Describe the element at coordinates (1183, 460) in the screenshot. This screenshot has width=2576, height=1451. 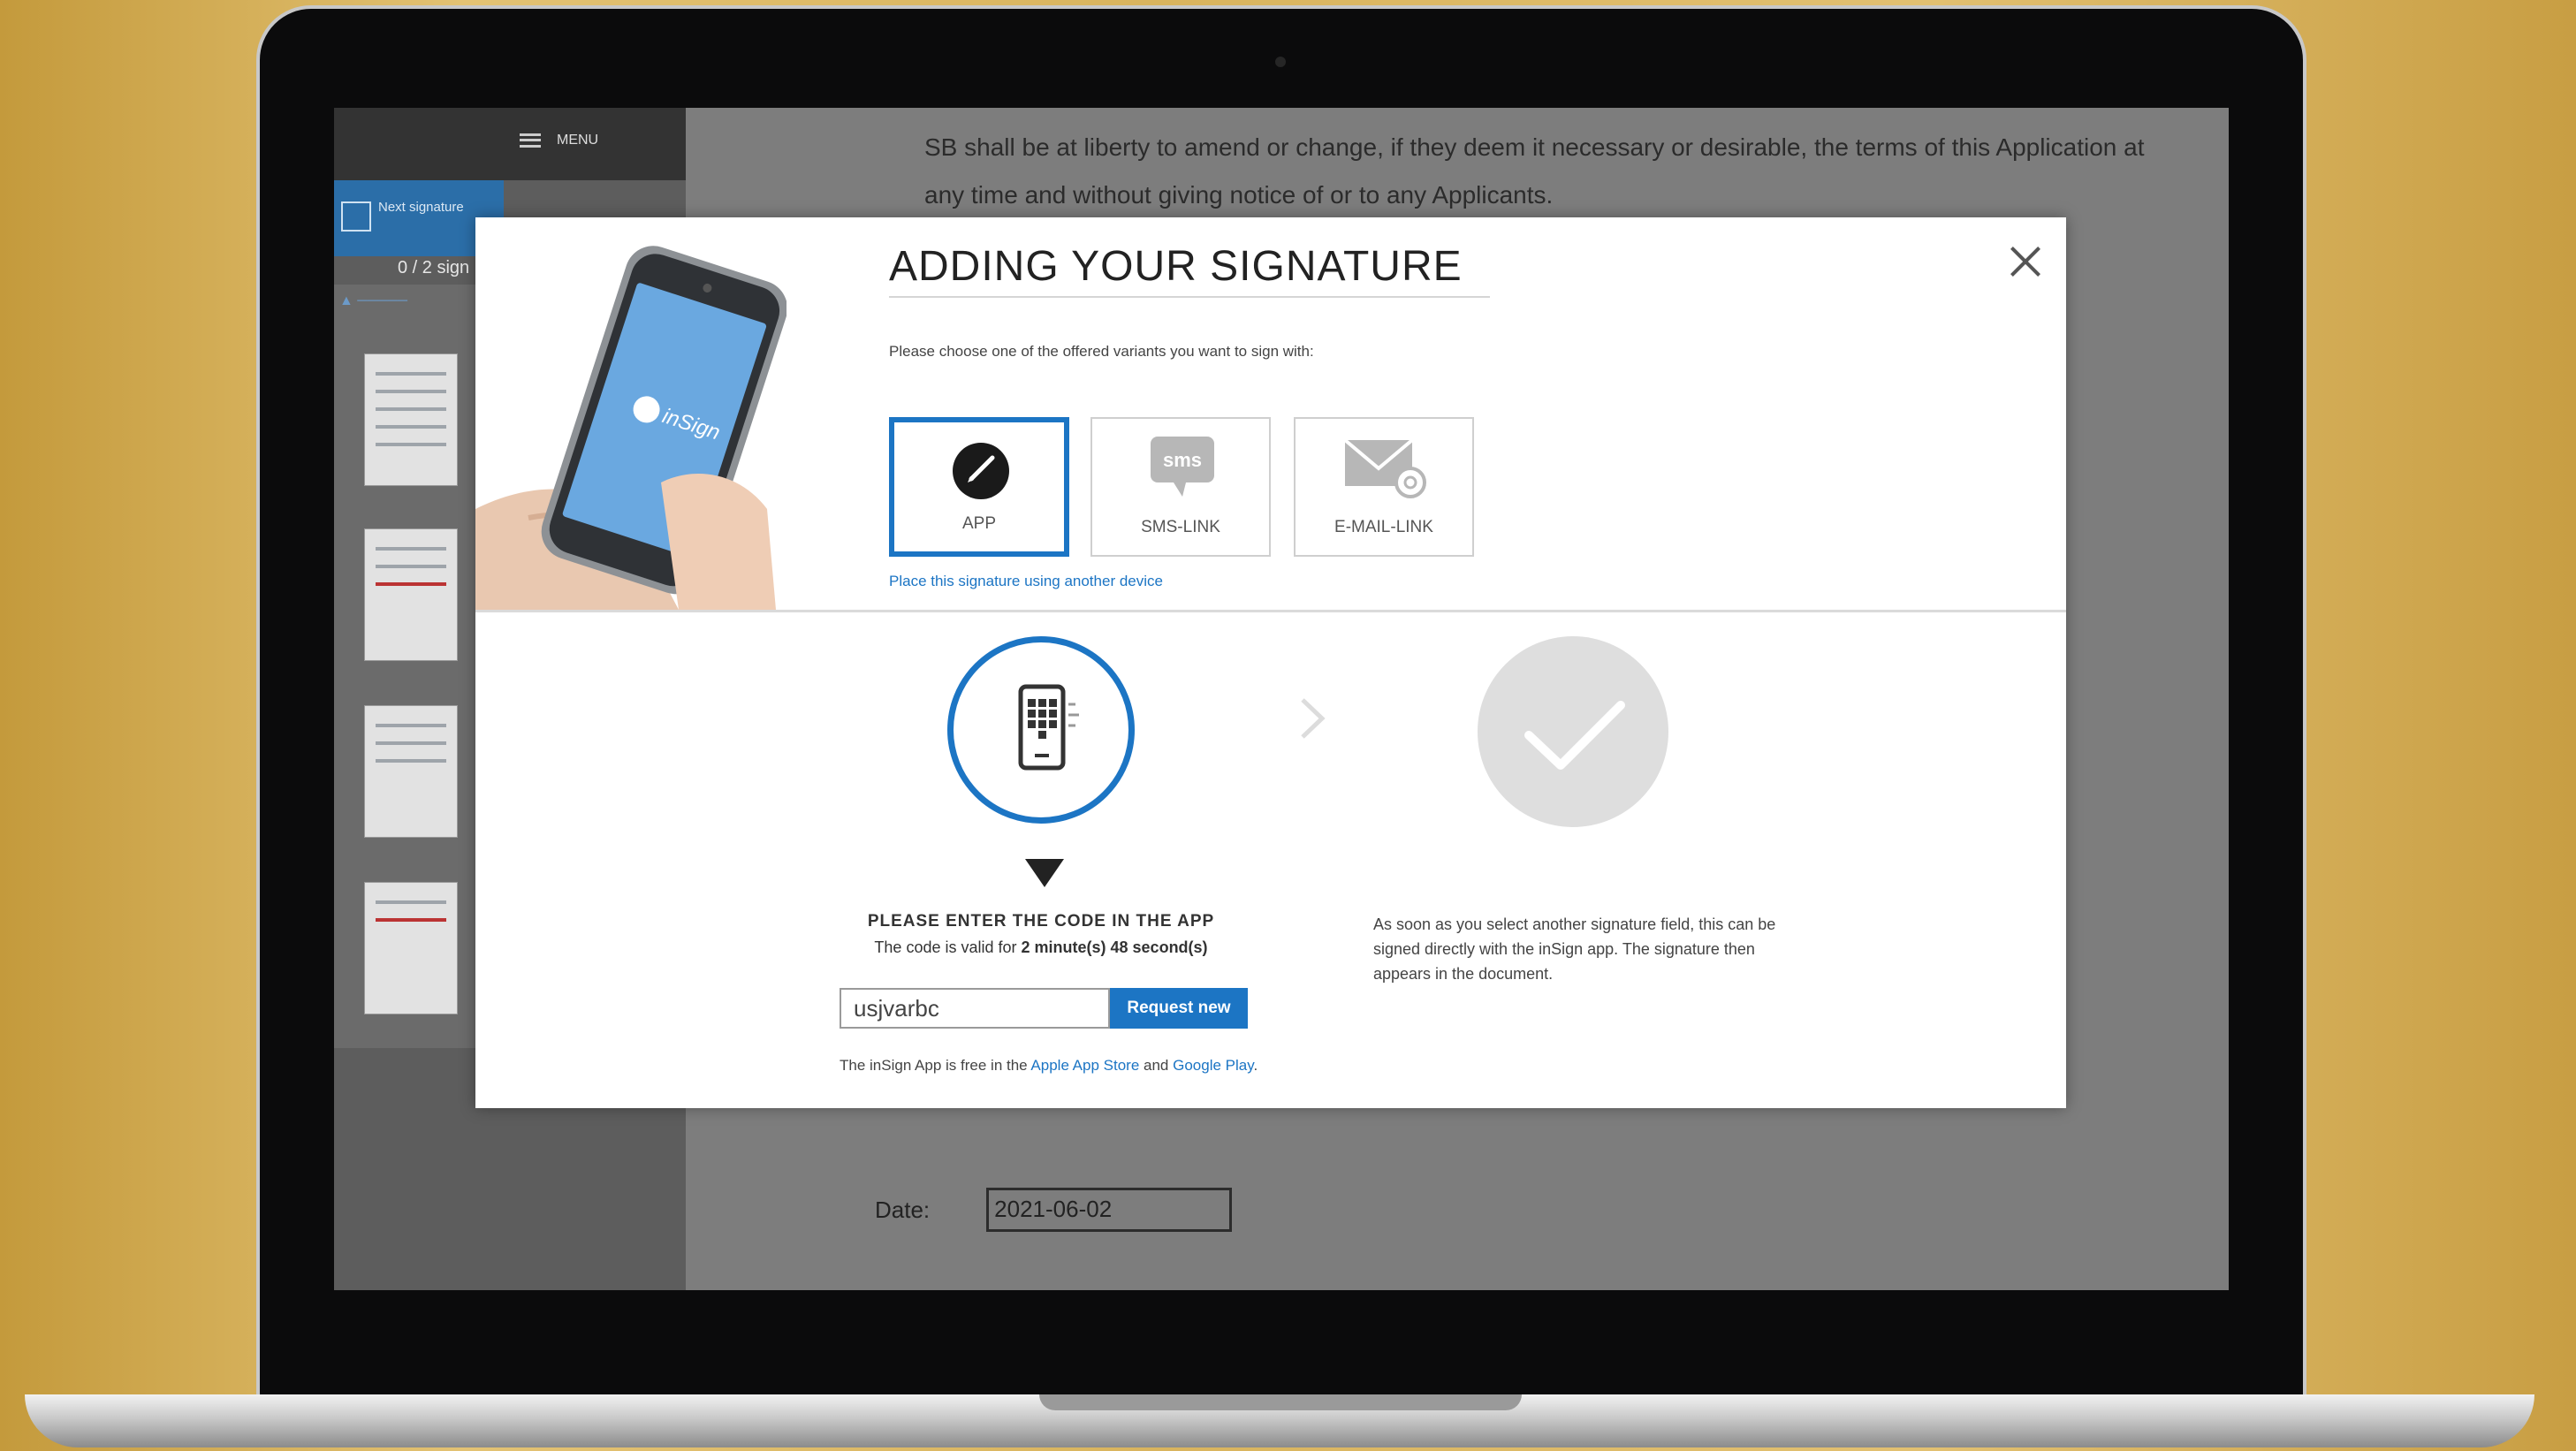
I see `svg-text: sms` at that location.